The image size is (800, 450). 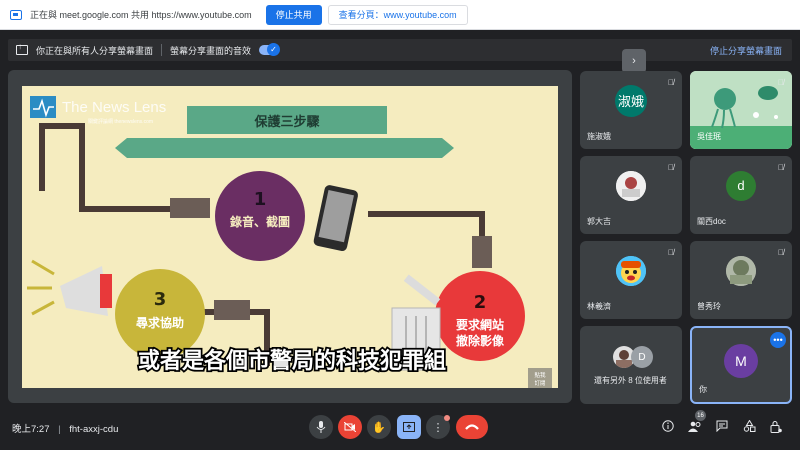 What do you see at coordinates (711, 221) in the screenshot?
I see `participant-name: 關西doc` at bounding box center [711, 221].